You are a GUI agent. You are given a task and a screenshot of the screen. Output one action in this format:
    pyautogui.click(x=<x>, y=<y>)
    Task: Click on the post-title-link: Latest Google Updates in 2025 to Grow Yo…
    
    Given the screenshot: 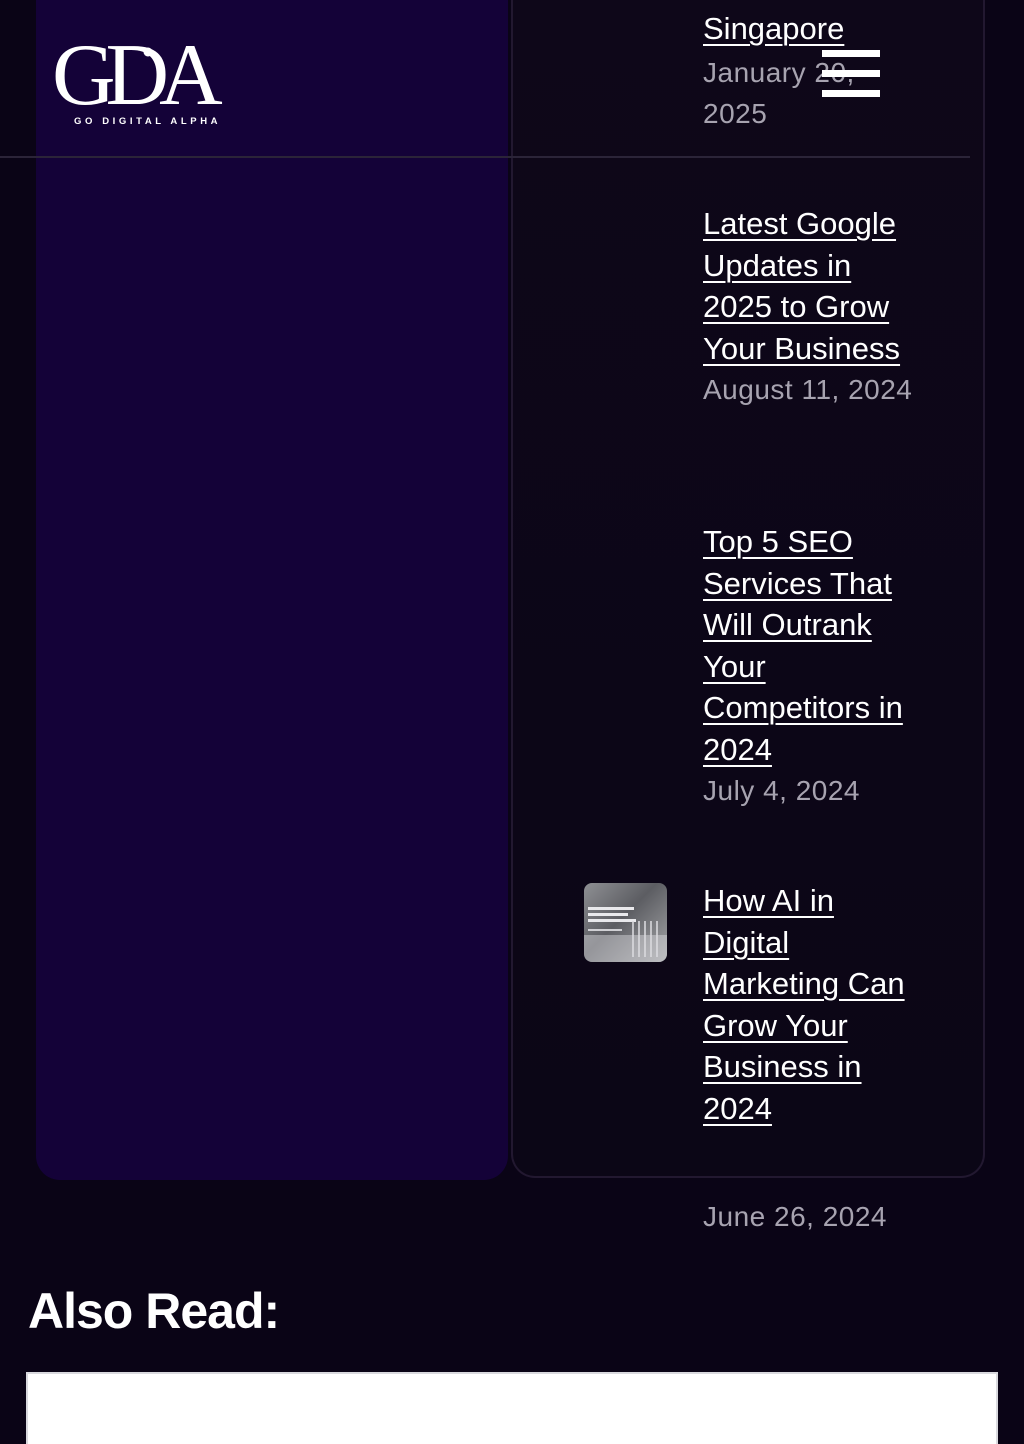 What is the action you would take?
    pyautogui.click(x=810, y=286)
    